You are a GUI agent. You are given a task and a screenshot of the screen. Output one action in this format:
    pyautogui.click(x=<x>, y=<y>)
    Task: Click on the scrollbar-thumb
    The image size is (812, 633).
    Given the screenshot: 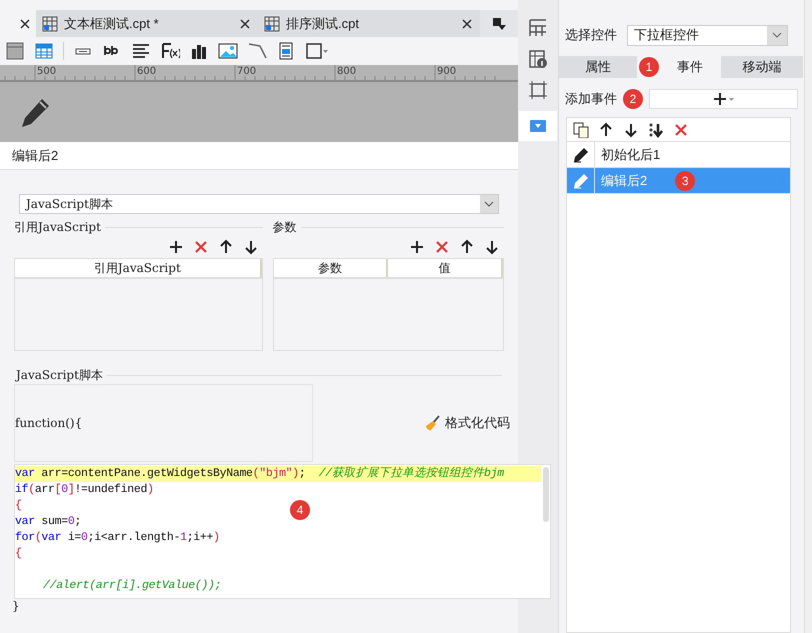 What is the action you would take?
    pyautogui.click(x=545, y=494)
    